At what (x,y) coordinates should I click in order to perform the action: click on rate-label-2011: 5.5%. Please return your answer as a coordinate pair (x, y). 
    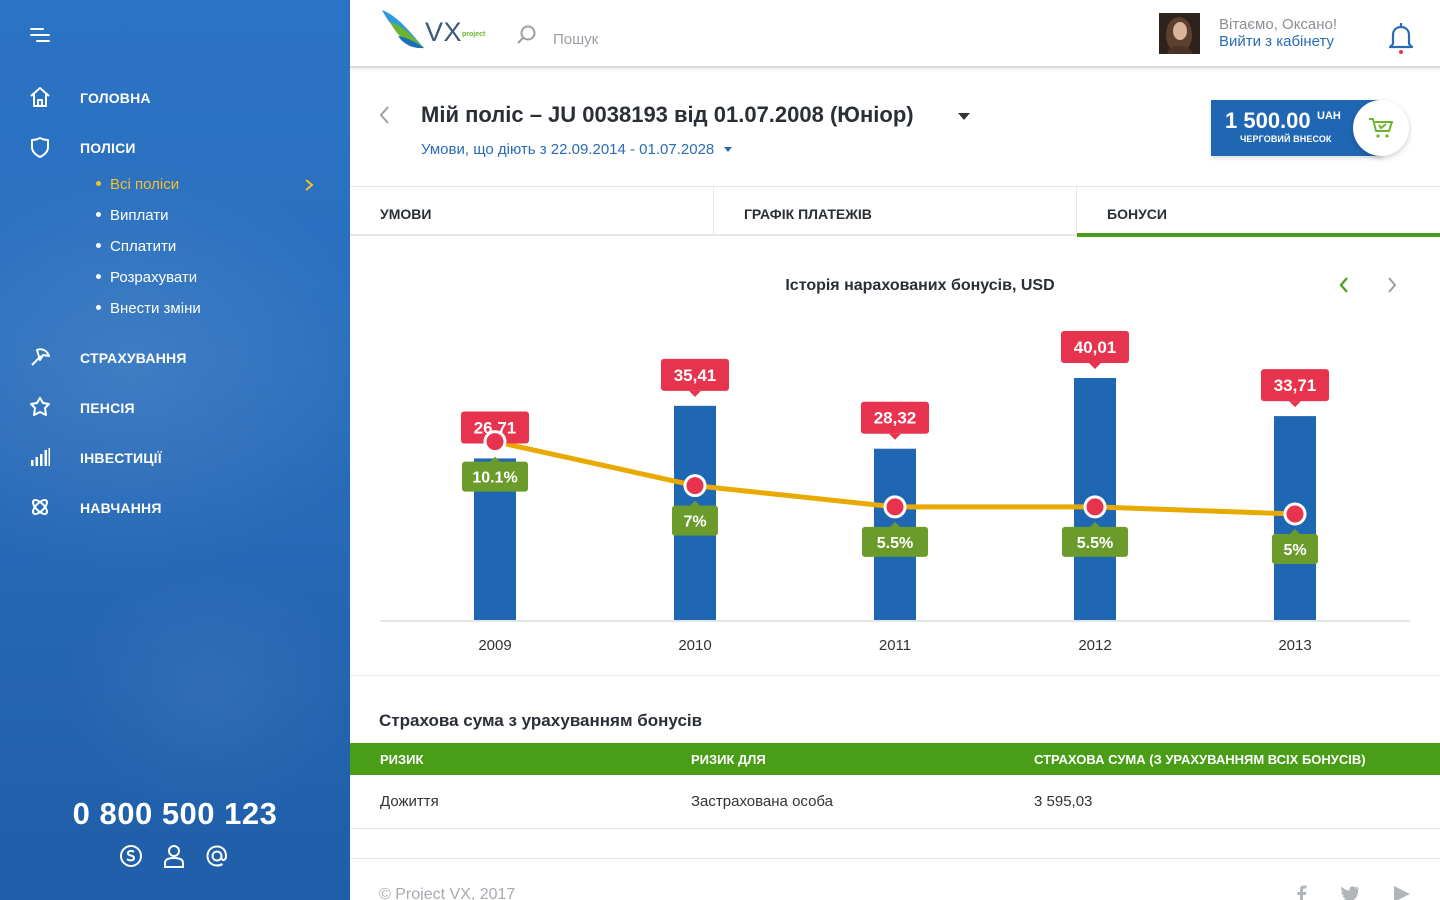
    Looking at the image, I should click on (895, 543).